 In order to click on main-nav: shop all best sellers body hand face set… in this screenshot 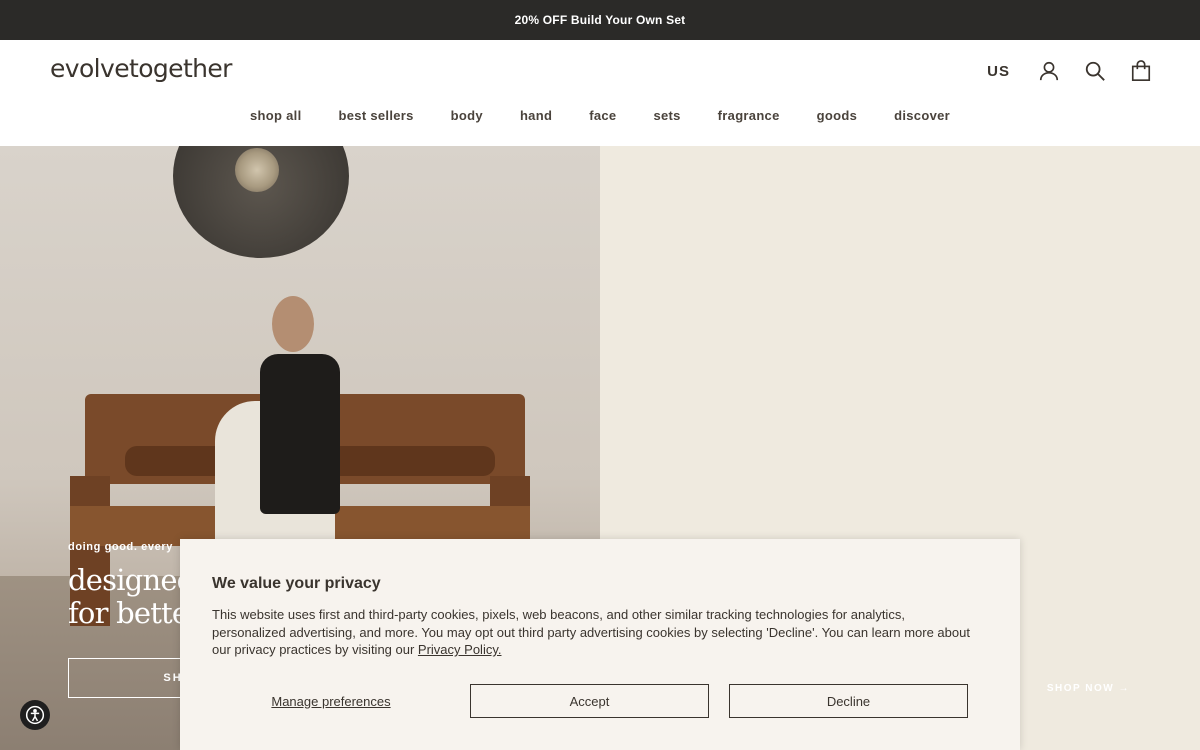, I will do `click(600, 115)`.